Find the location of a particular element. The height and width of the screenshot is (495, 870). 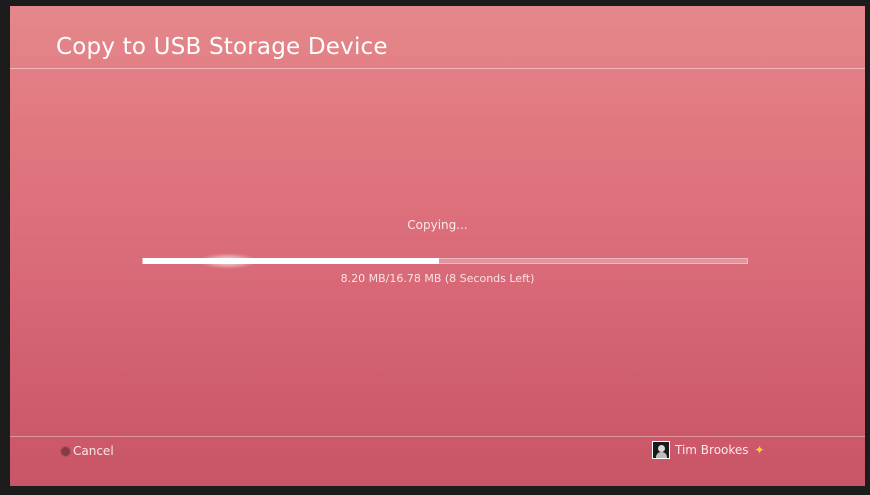

avatar-icon is located at coordinates (661, 450).